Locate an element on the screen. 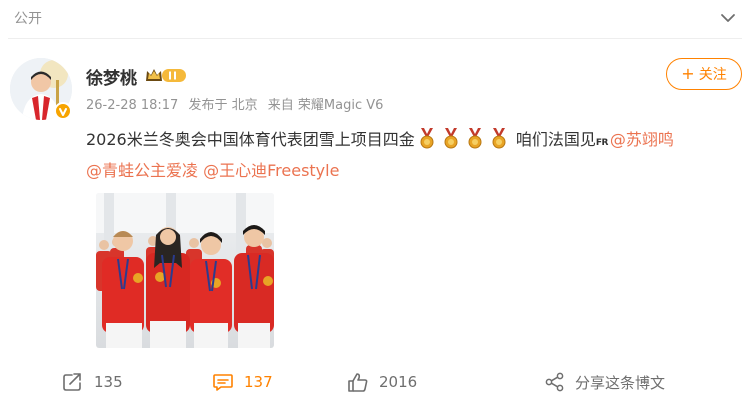 The height and width of the screenshot is (403, 750). mention-wang-xindi-freestyle: @王心迪Freestyle is located at coordinates (271, 170).